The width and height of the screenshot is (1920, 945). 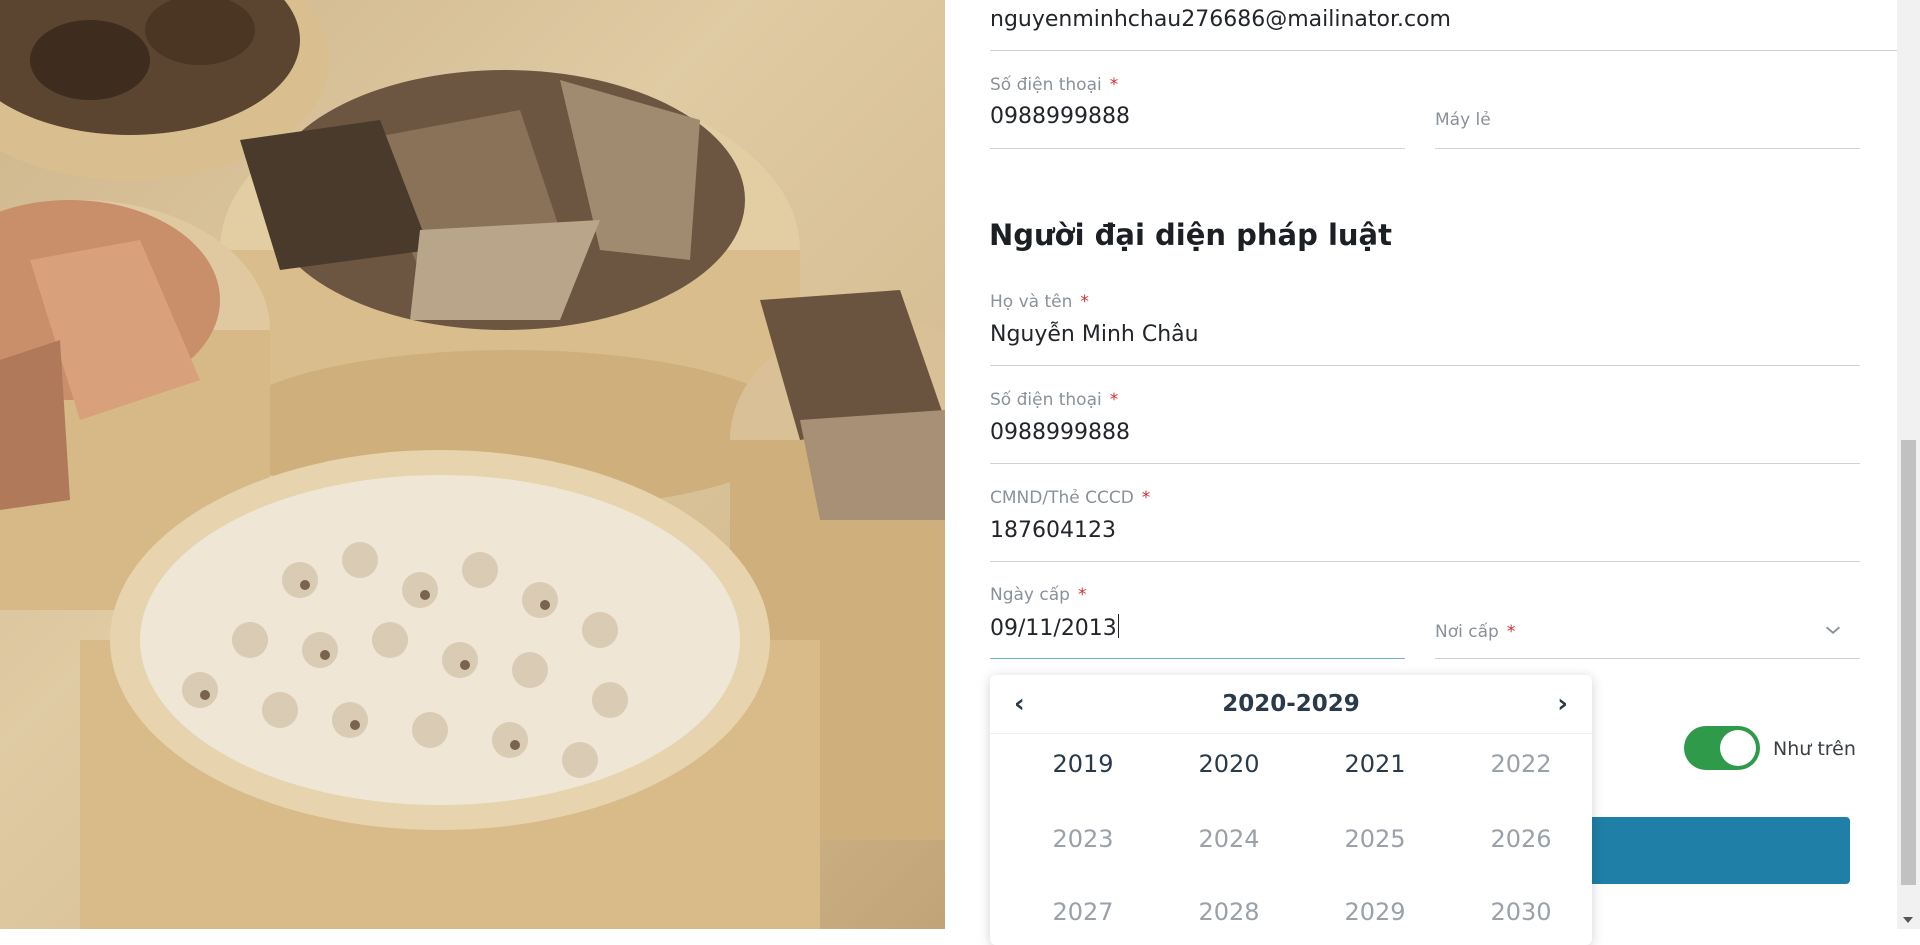 I want to click on year-option: 2025, so click(x=1375, y=839).